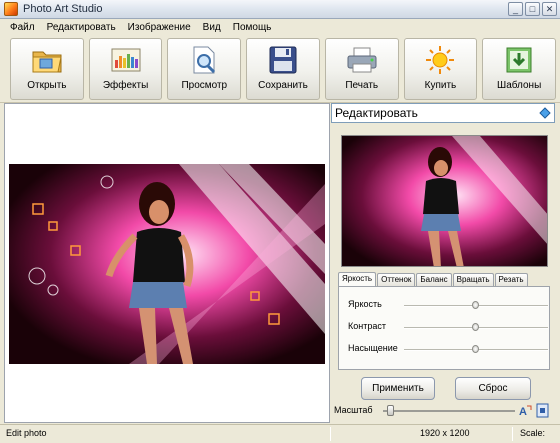 This screenshot has width=560, height=443. I want to click on zoom-track, so click(449, 411).